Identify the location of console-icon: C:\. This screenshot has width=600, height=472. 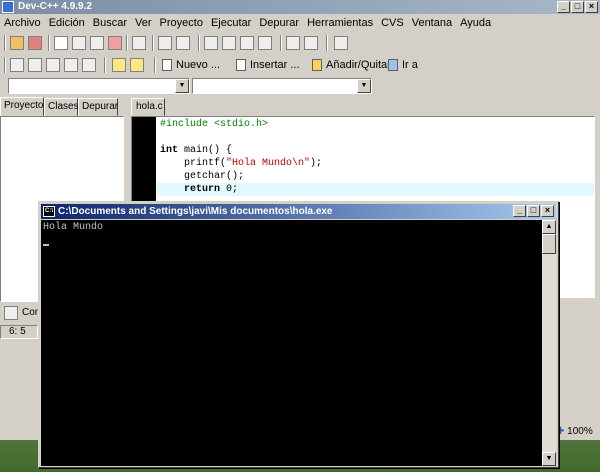
(49, 211).